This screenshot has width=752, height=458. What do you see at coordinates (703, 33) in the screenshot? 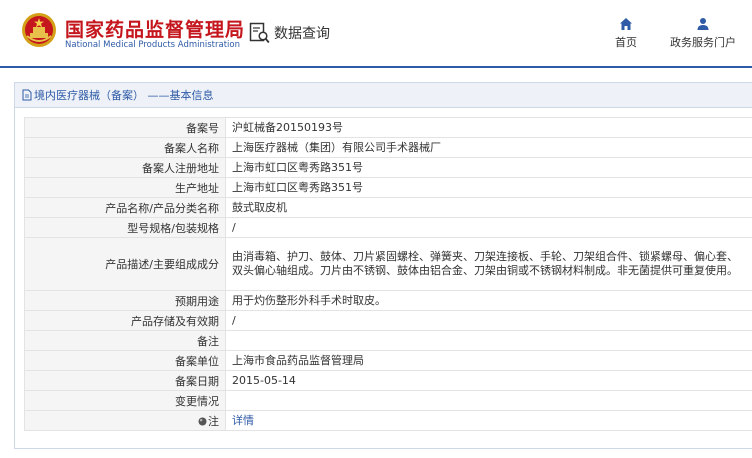
I see `nav-service-portal: 政务服务门户` at bounding box center [703, 33].